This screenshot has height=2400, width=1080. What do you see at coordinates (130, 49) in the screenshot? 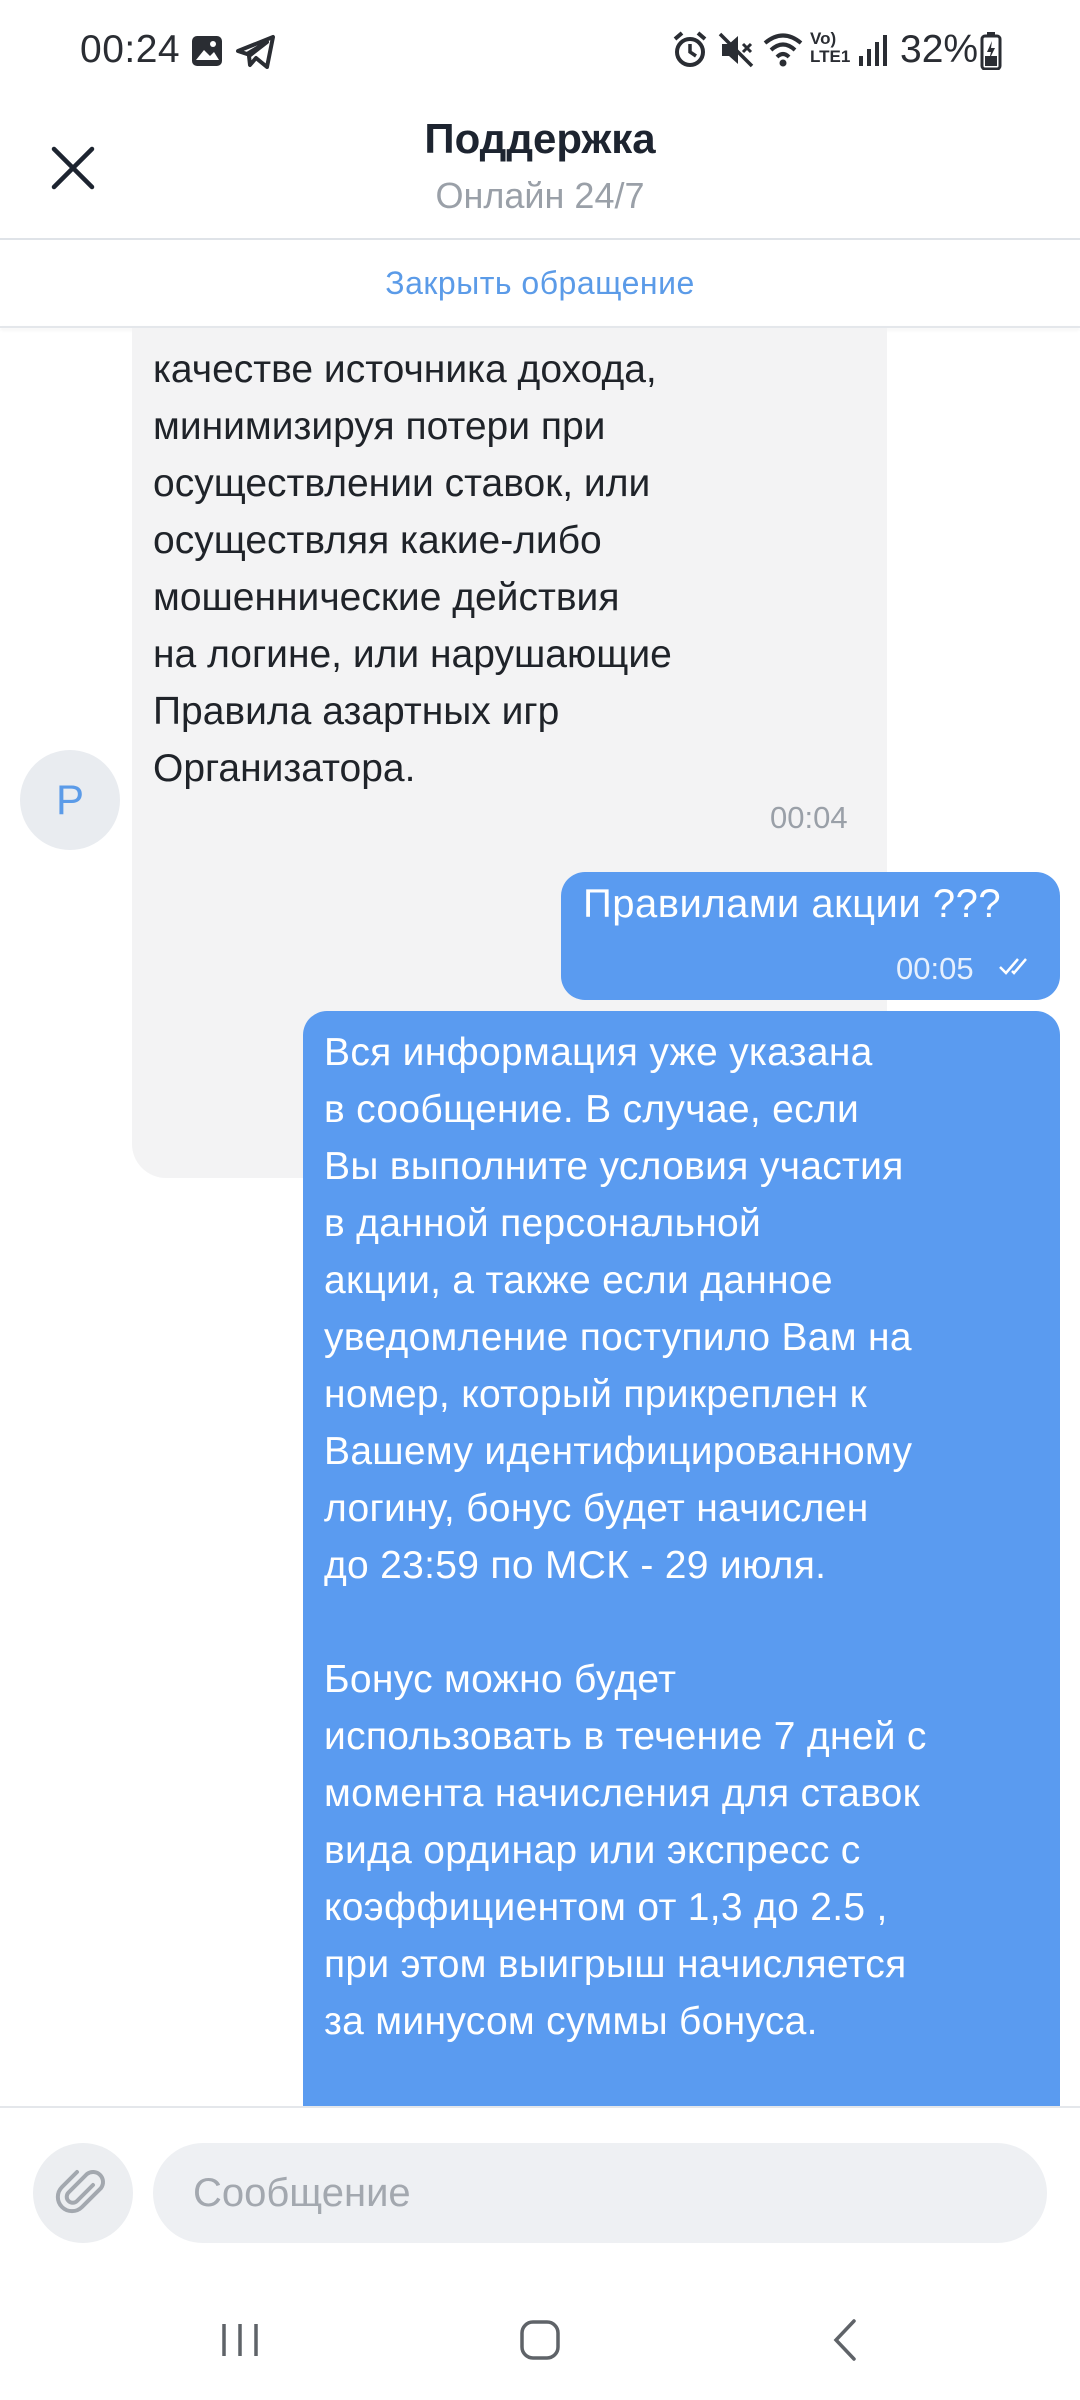
I see `status-time: 00:24` at bounding box center [130, 49].